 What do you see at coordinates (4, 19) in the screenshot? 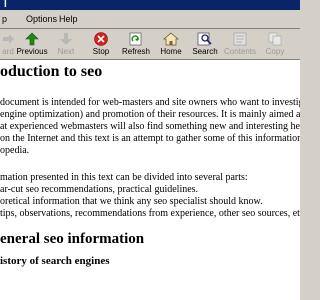
I see `menu-file: p` at bounding box center [4, 19].